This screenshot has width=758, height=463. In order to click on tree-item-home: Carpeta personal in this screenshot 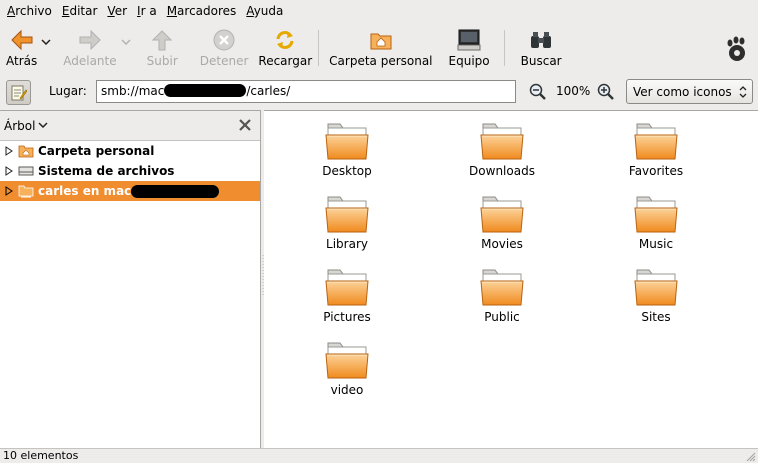, I will do `click(130, 151)`.